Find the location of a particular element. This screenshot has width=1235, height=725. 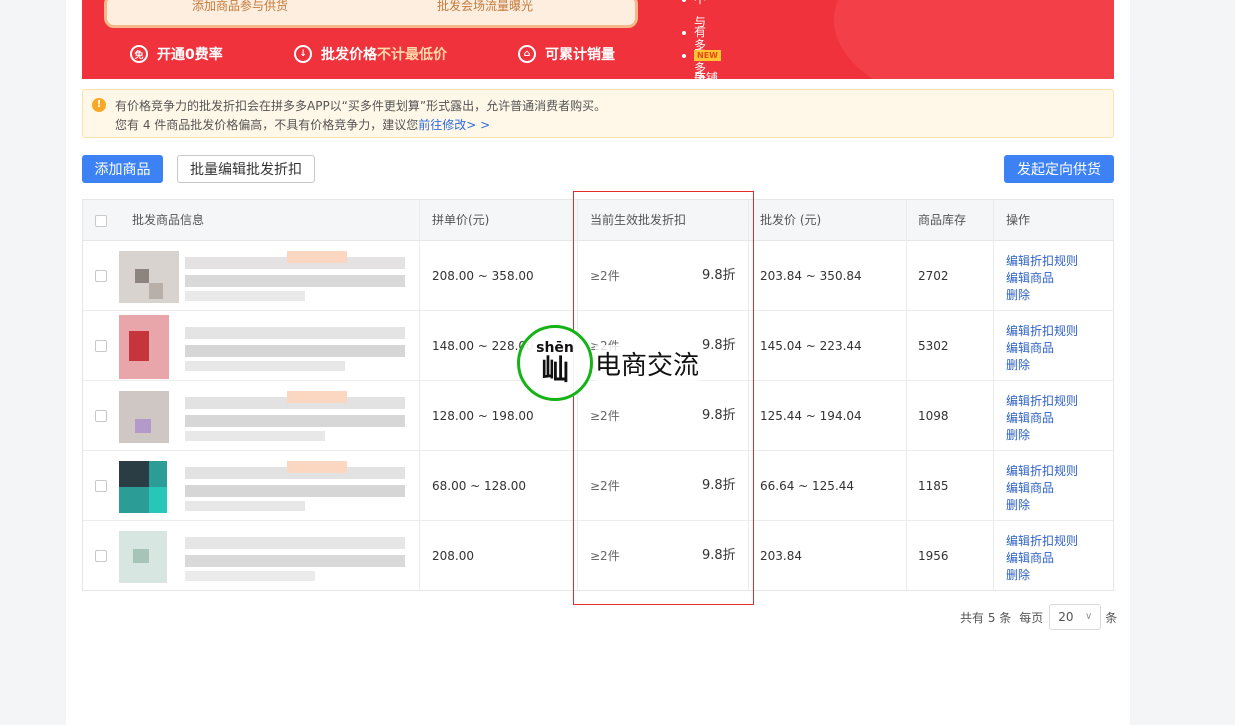

stock: 5302 is located at coordinates (933, 346).